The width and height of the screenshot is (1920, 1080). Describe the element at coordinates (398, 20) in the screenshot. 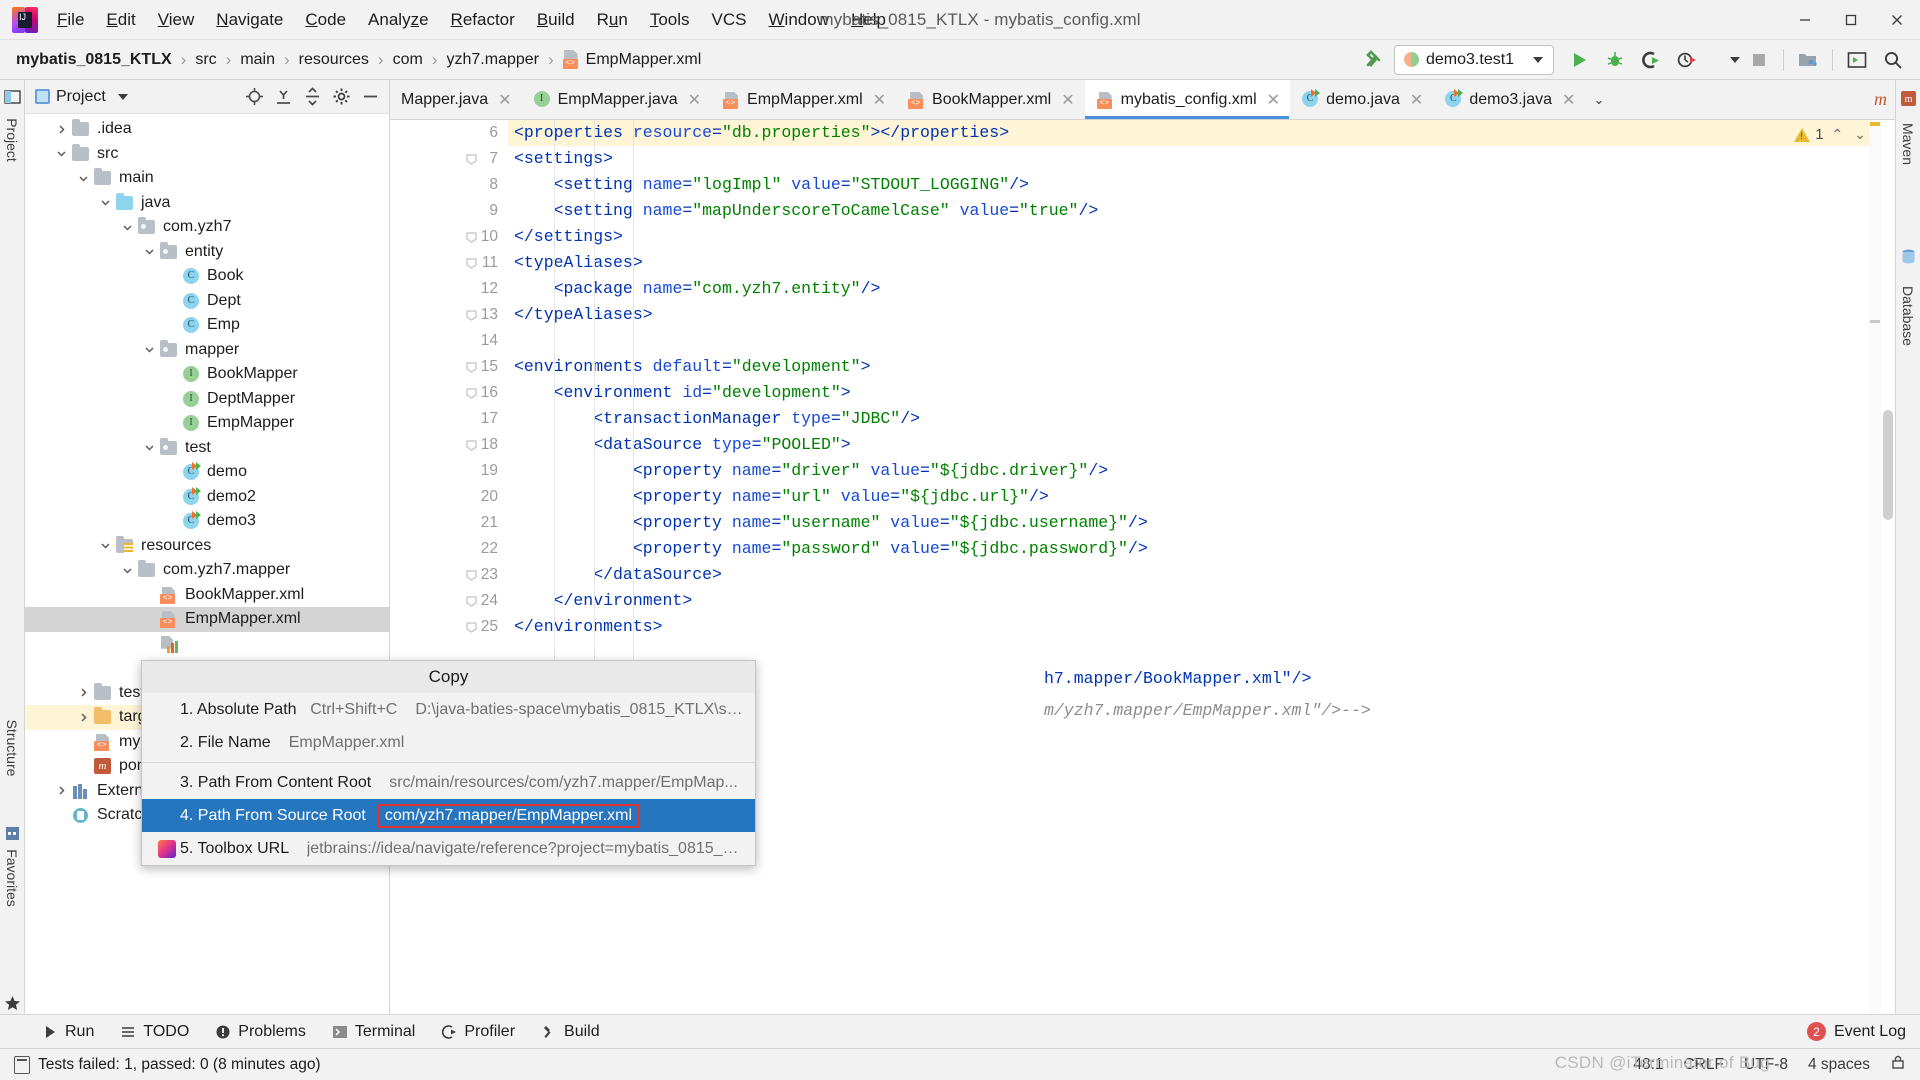

I see `menu-analyze: Analyze` at that location.